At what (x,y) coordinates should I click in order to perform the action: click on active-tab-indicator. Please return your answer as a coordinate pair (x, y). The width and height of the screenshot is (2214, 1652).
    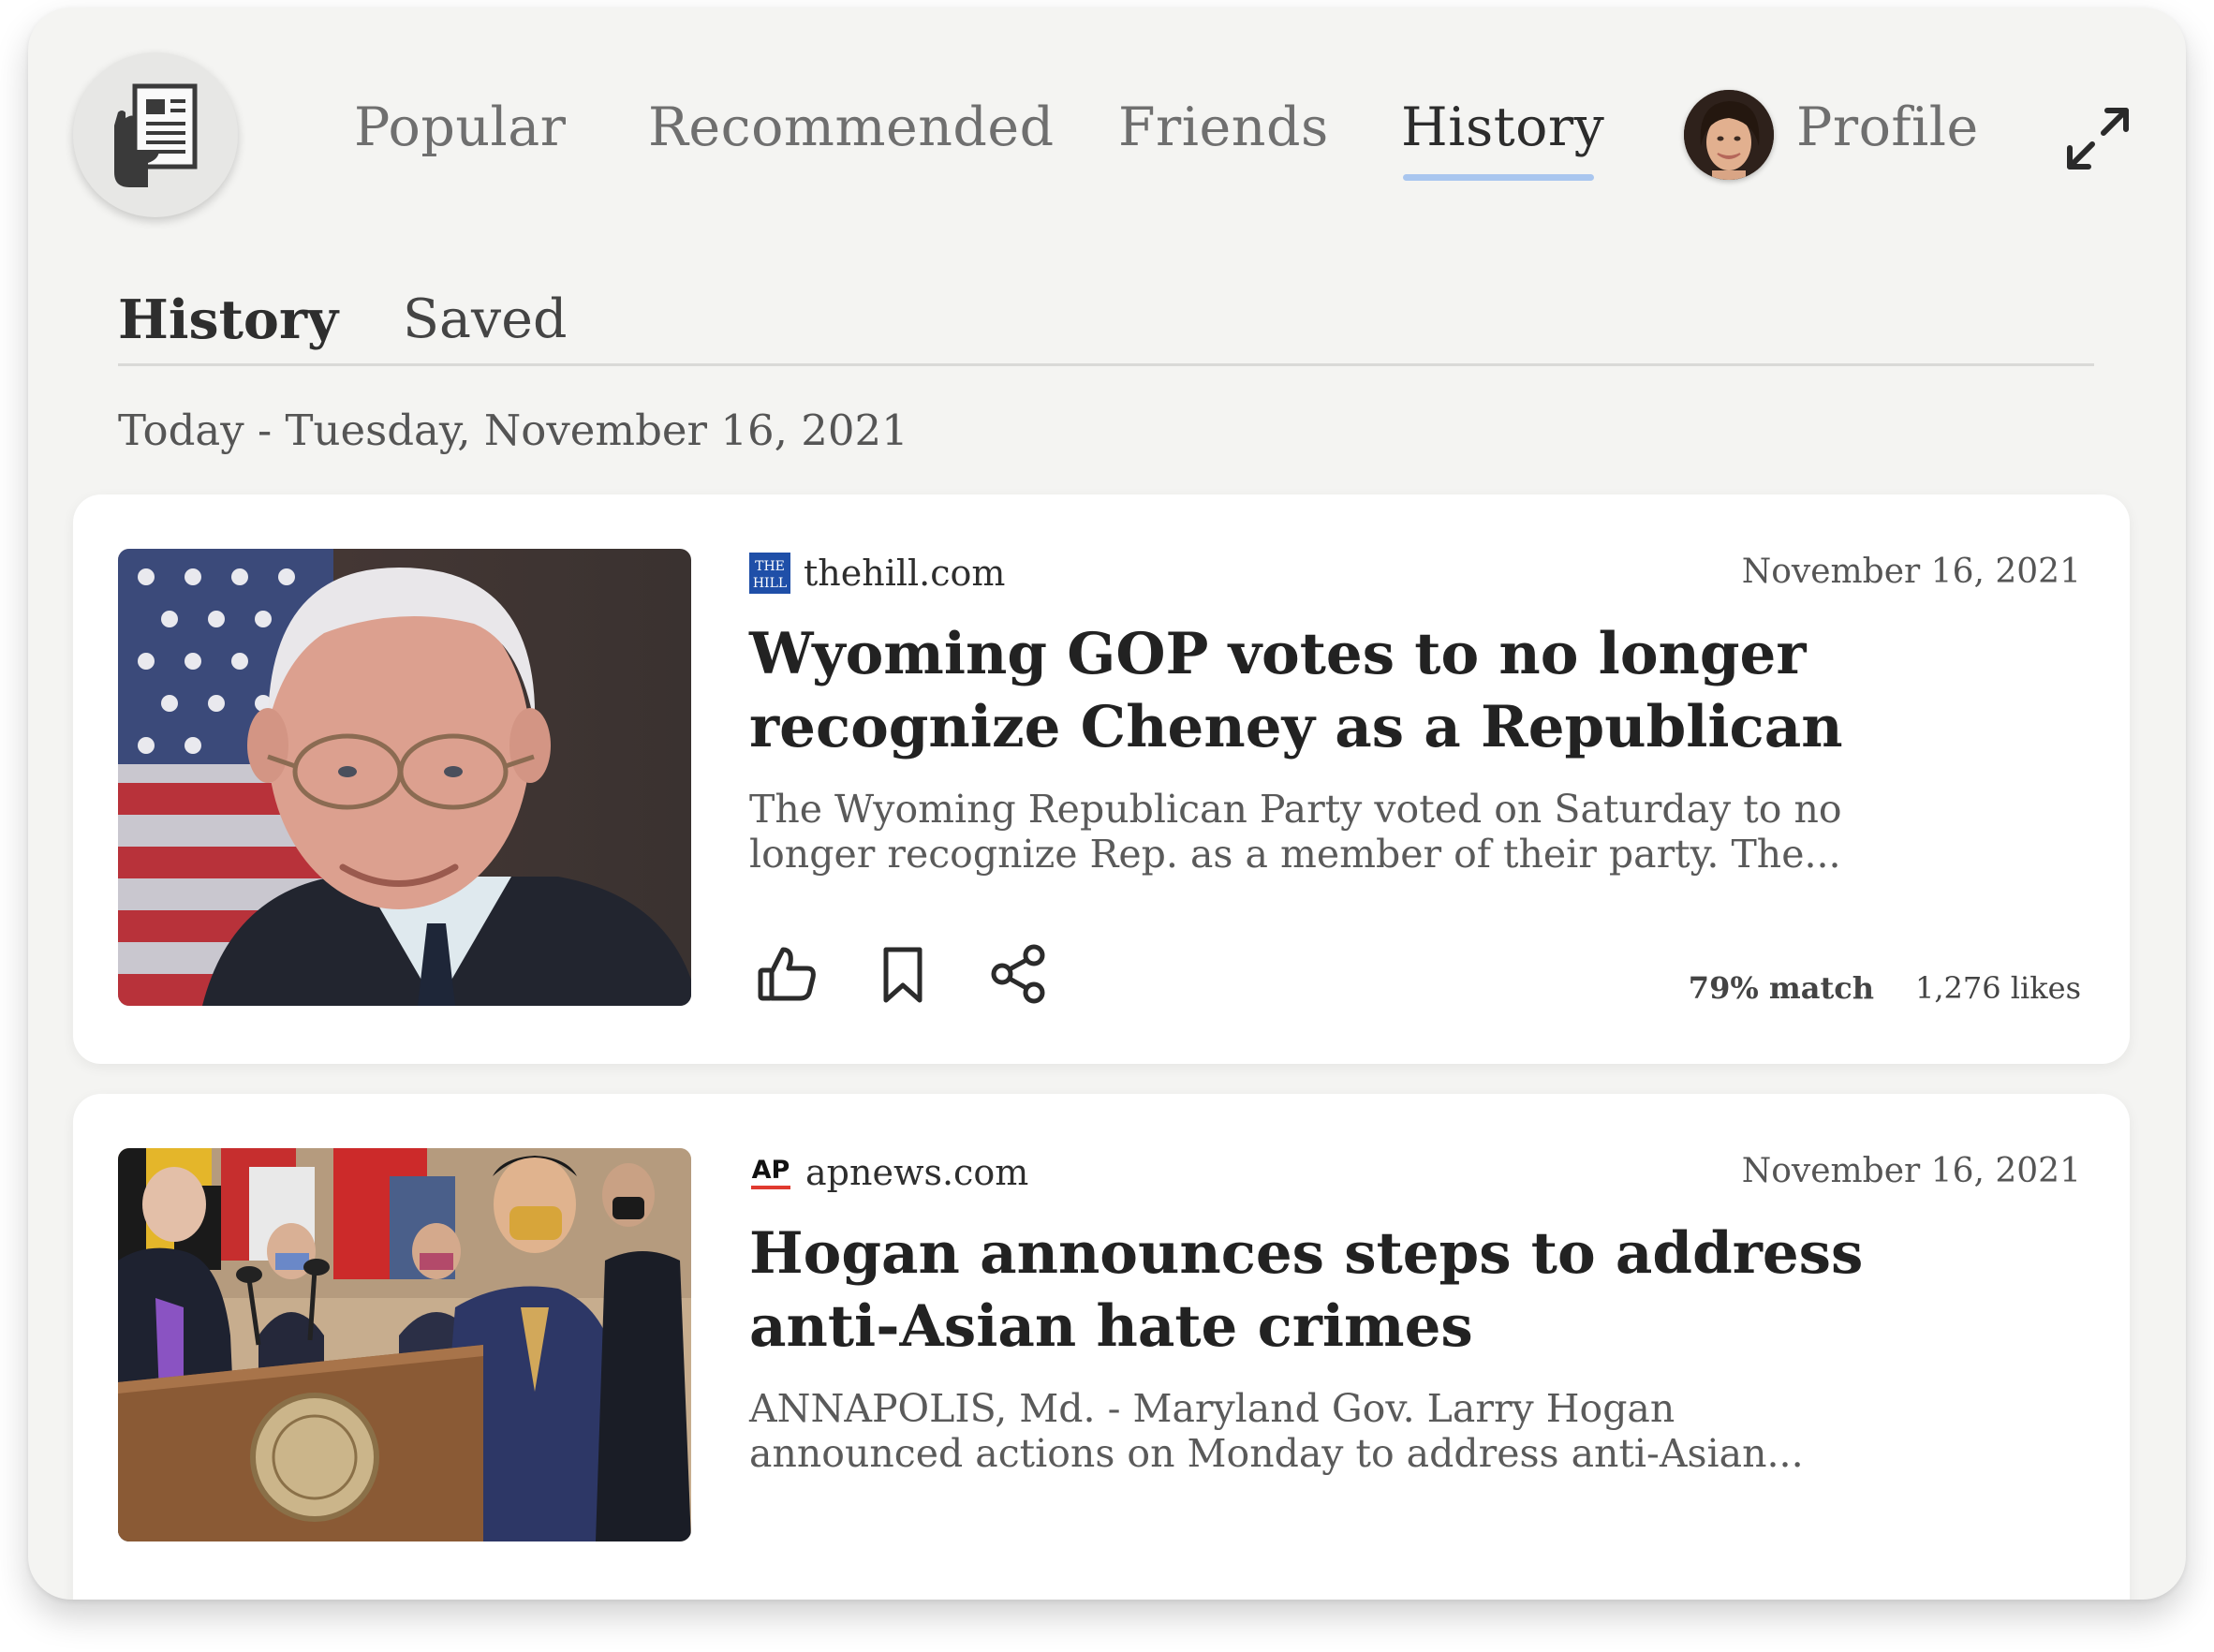
    Looking at the image, I should click on (1498, 178).